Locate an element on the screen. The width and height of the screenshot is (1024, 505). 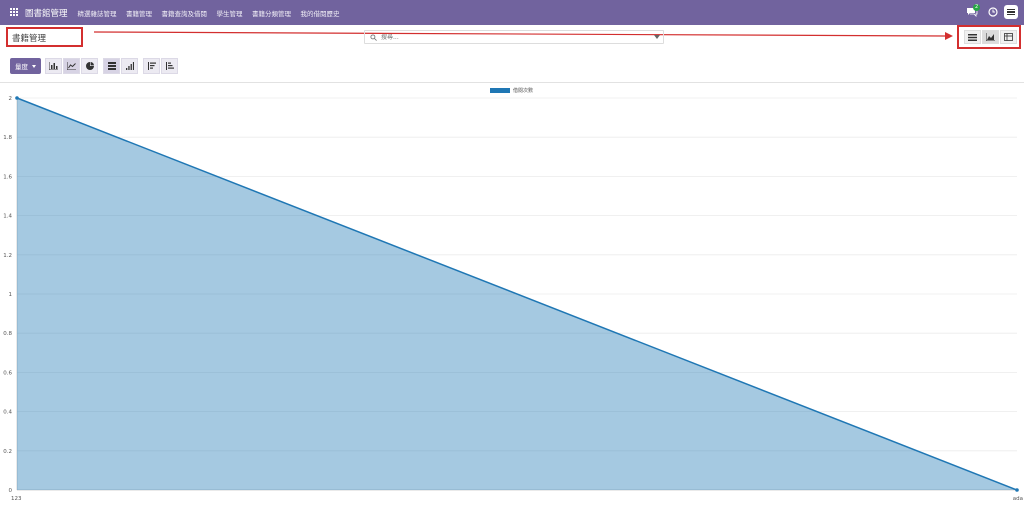
sort-ascending-icon is located at coordinates (170, 66).